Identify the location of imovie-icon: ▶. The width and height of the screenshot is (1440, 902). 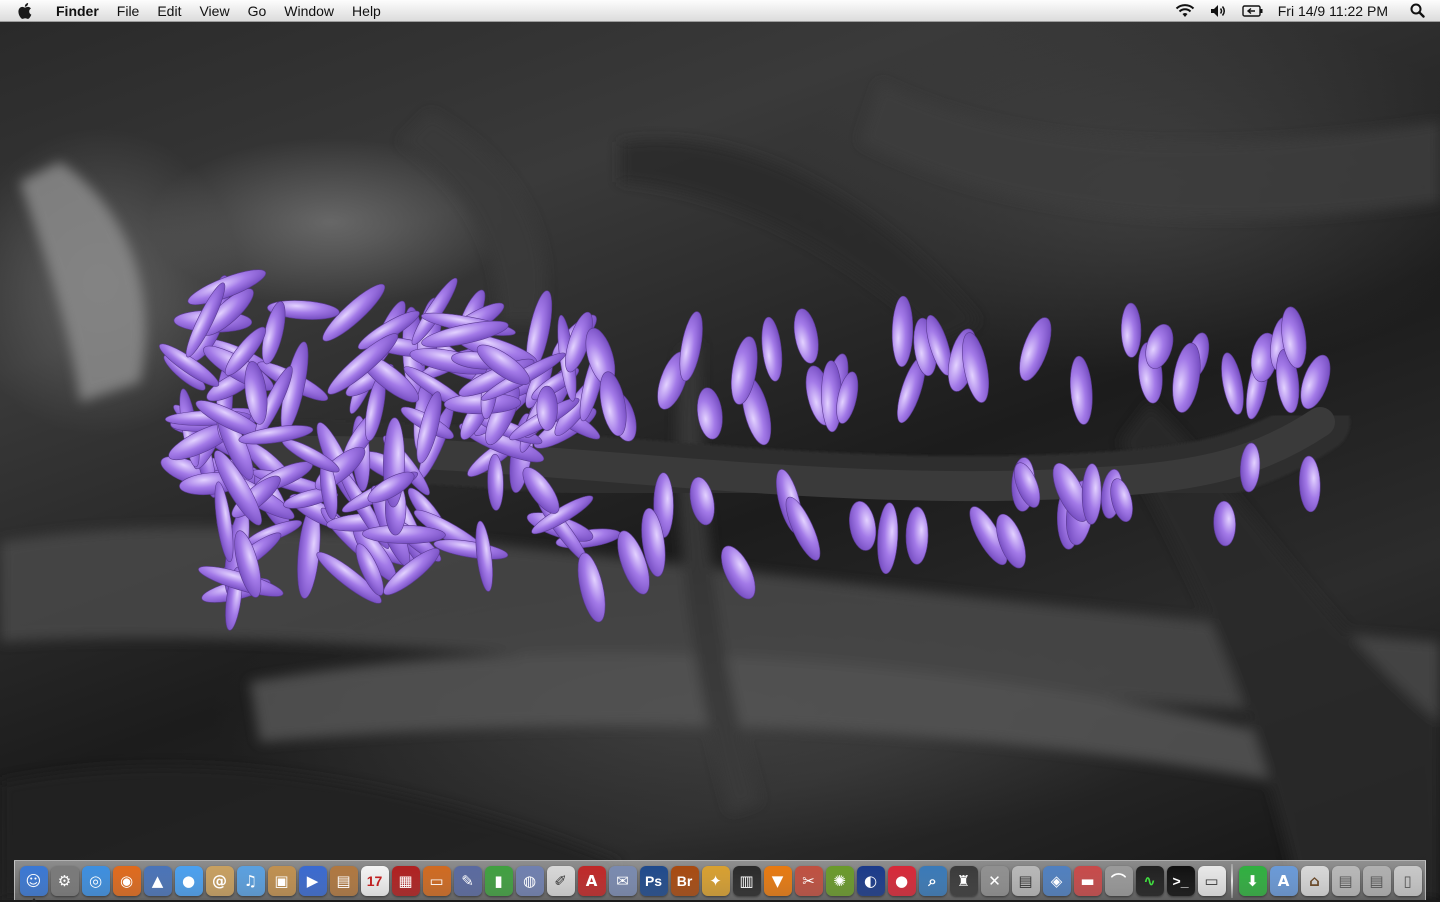
(312, 880).